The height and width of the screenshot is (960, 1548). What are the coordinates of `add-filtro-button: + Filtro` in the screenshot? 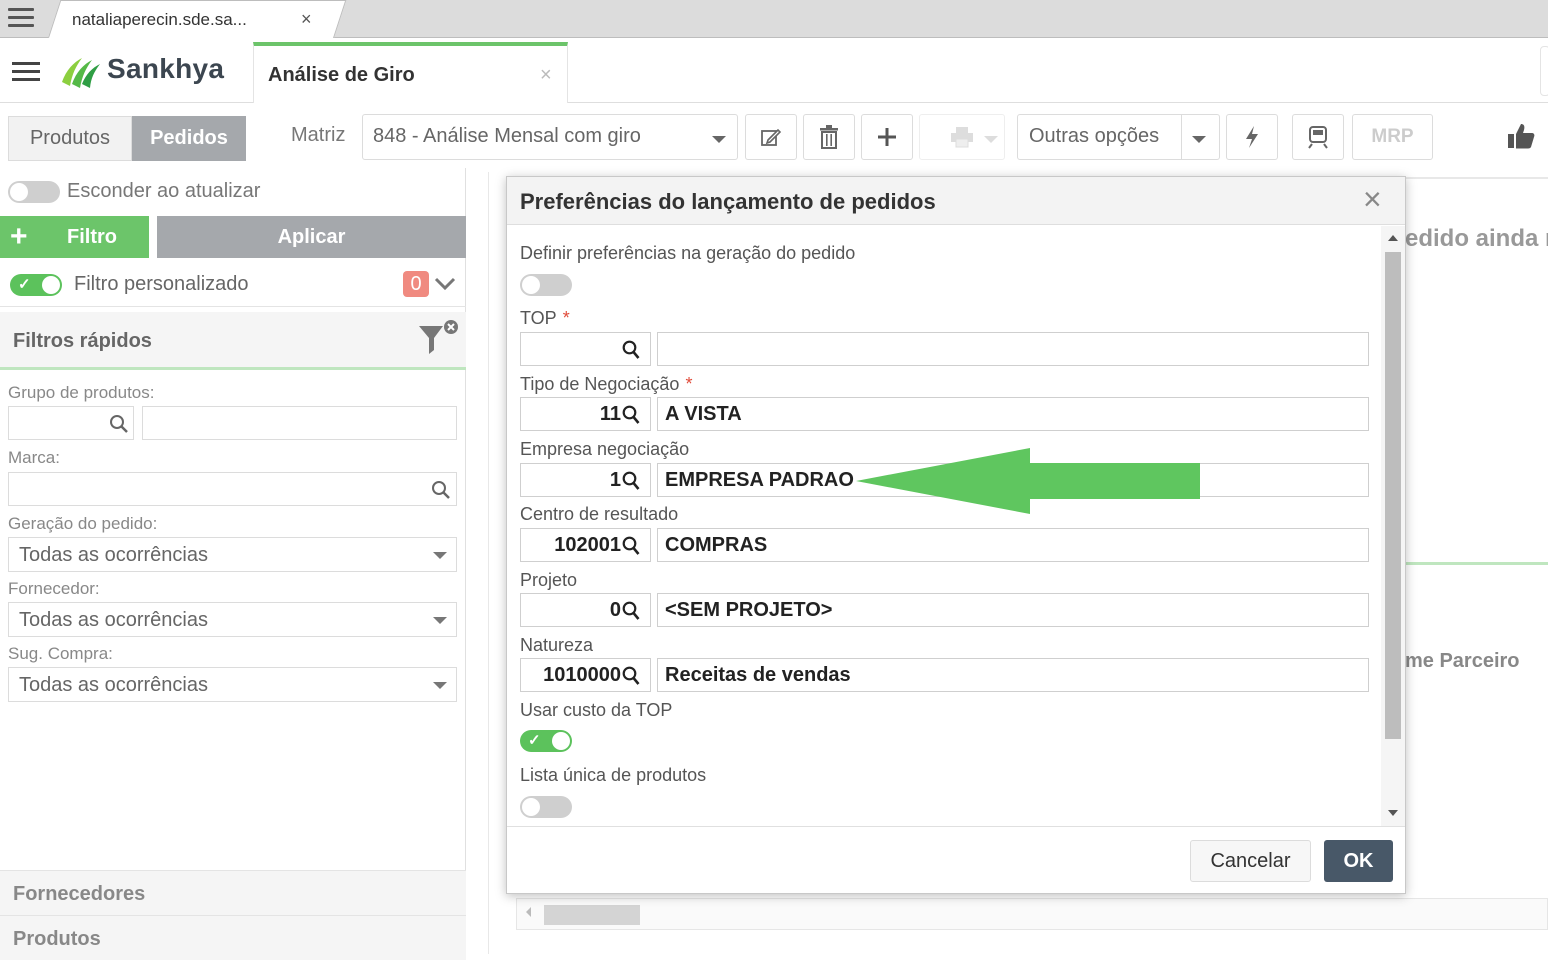 It's located at (74, 237).